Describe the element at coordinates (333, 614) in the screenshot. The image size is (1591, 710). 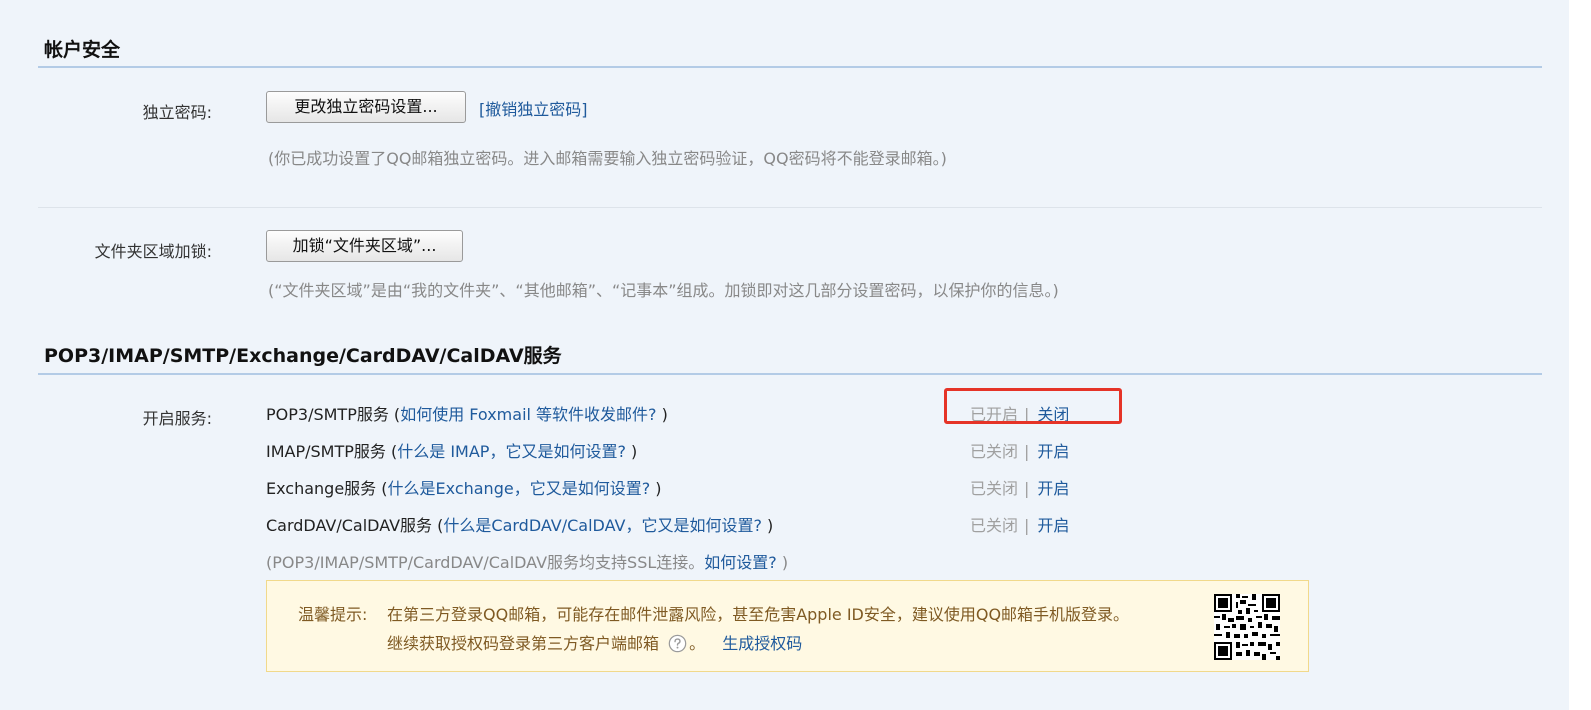
I see `notice-prefix: 温馨提示:` at that location.